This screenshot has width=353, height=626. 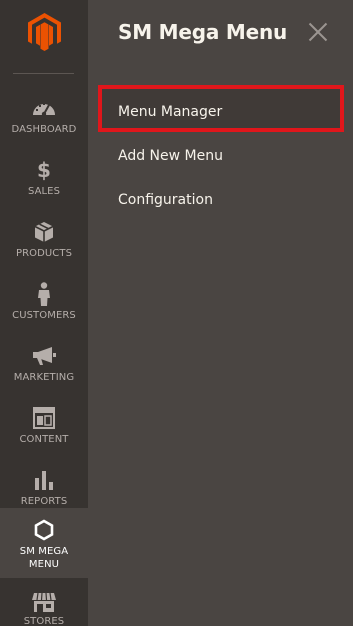 What do you see at coordinates (44, 32) in the screenshot?
I see `magento-logo-icon` at bounding box center [44, 32].